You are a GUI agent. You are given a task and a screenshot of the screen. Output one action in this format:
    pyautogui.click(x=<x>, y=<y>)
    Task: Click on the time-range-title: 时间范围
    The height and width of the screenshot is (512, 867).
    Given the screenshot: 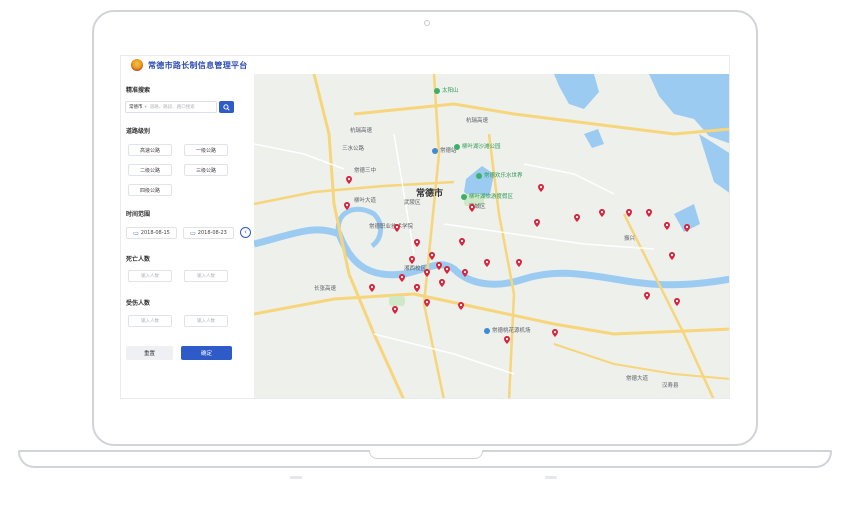 What is the action you would take?
    pyautogui.click(x=138, y=214)
    